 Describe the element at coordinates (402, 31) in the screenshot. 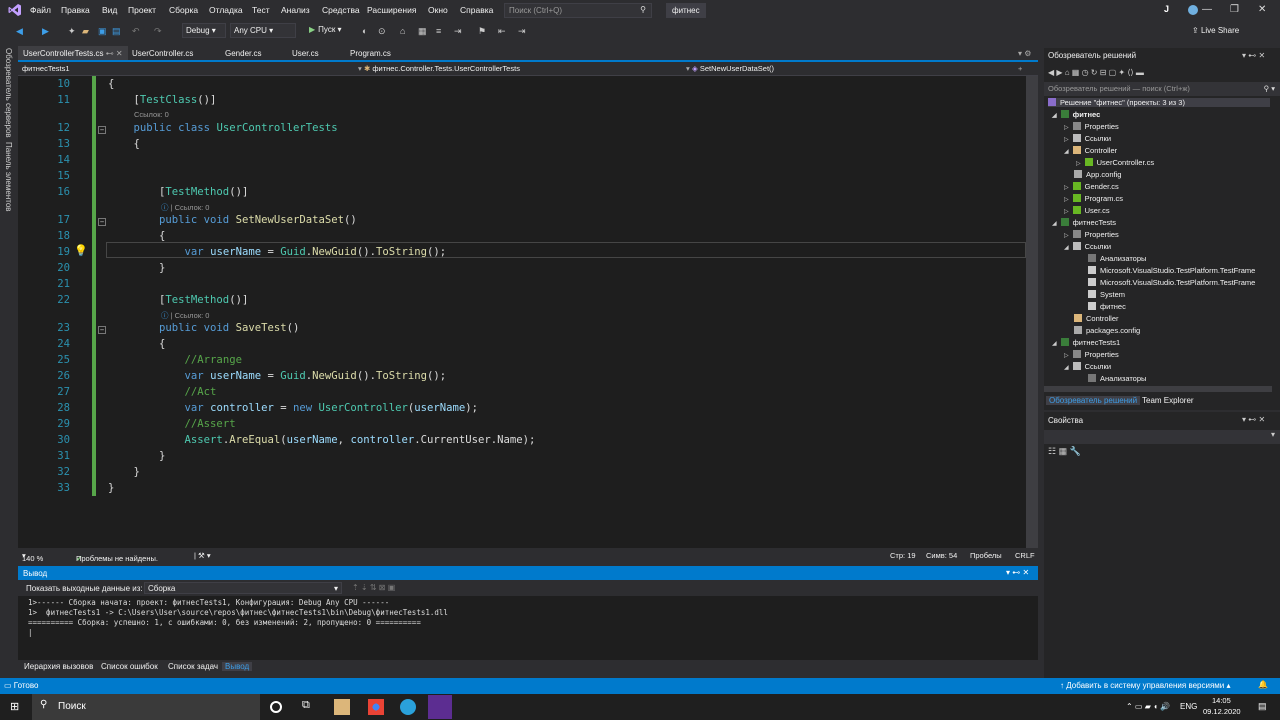

I see `attach-icon: ⌂` at that location.